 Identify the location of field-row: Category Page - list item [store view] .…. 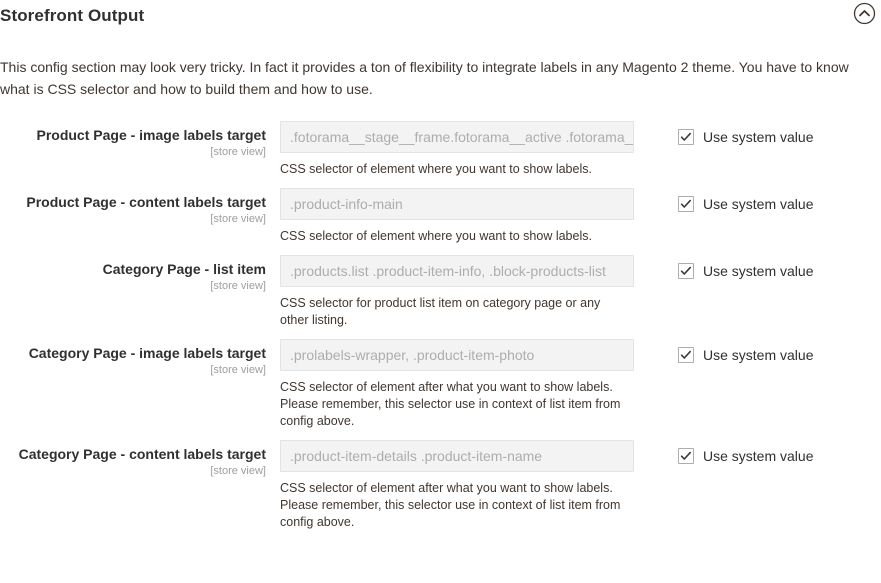
(440, 292).